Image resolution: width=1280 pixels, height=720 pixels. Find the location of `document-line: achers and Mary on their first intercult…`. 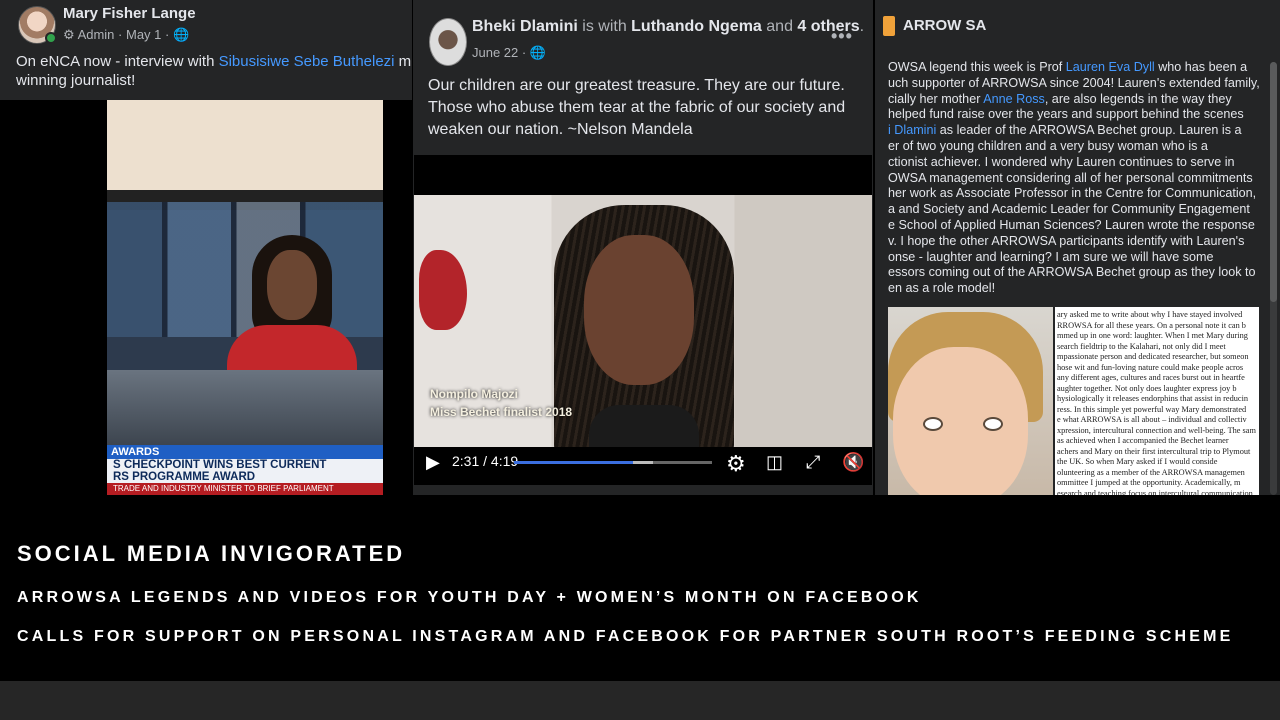

document-line: achers and Mary on their first intercult… is located at coordinates (1154, 451).